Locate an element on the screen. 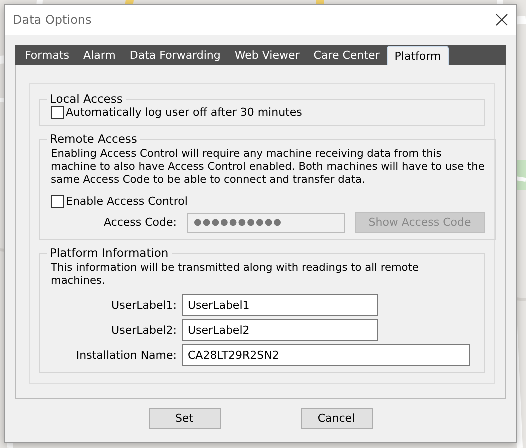  dialog-button: Set is located at coordinates (184, 418).